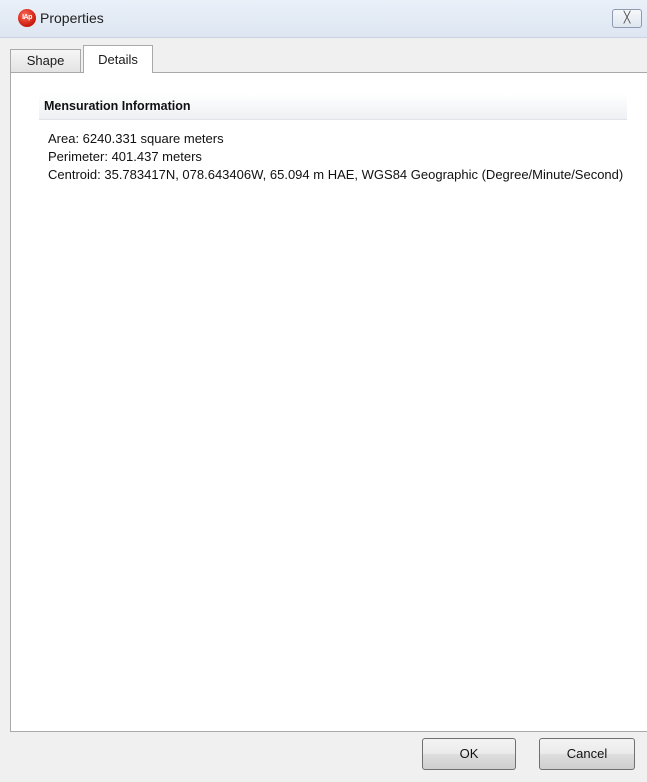 This screenshot has height=782, width=647. Describe the element at coordinates (118, 59) in the screenshot. I see `tab-details: Details` at that location.